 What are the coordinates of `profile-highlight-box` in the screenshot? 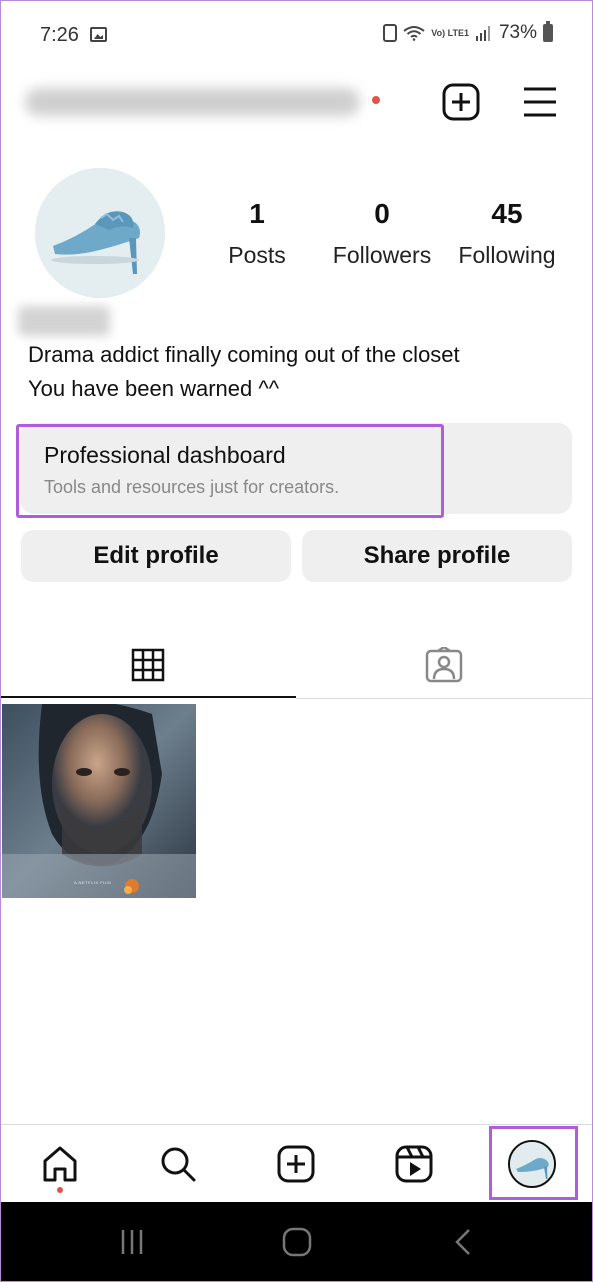 It's located at (533, 1163).